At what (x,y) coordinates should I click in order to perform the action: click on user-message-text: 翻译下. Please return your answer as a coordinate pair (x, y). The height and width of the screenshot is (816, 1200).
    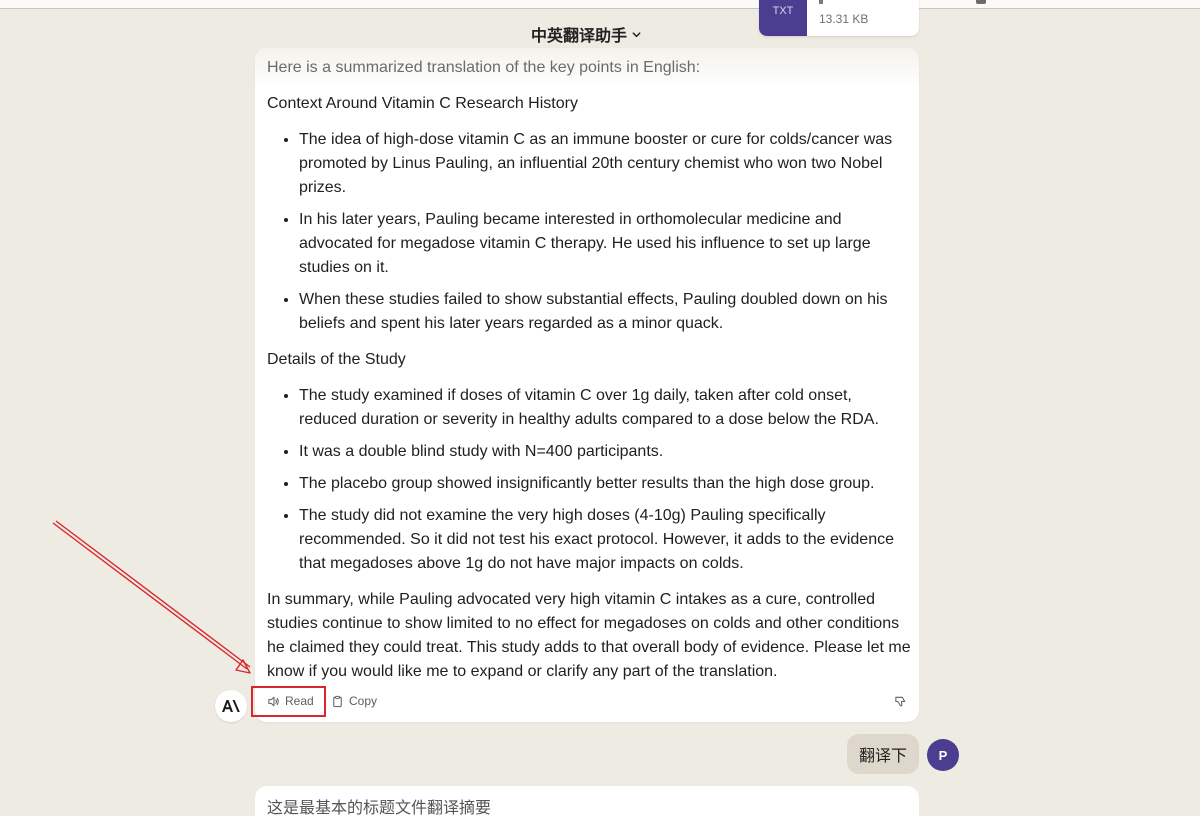
    Looking at the image, I should click on (882, 756).